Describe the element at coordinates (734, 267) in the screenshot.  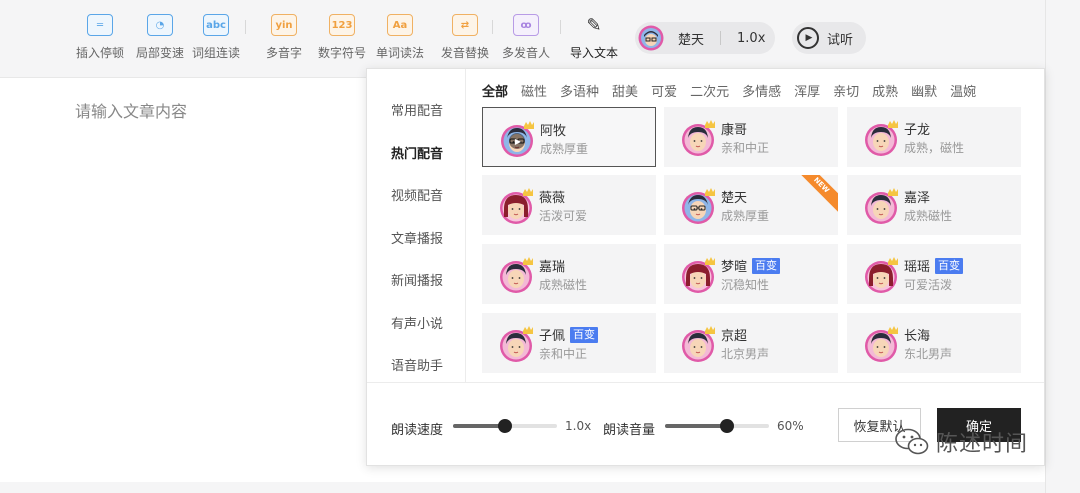
I see `voice-name: 梦暄` at that location.